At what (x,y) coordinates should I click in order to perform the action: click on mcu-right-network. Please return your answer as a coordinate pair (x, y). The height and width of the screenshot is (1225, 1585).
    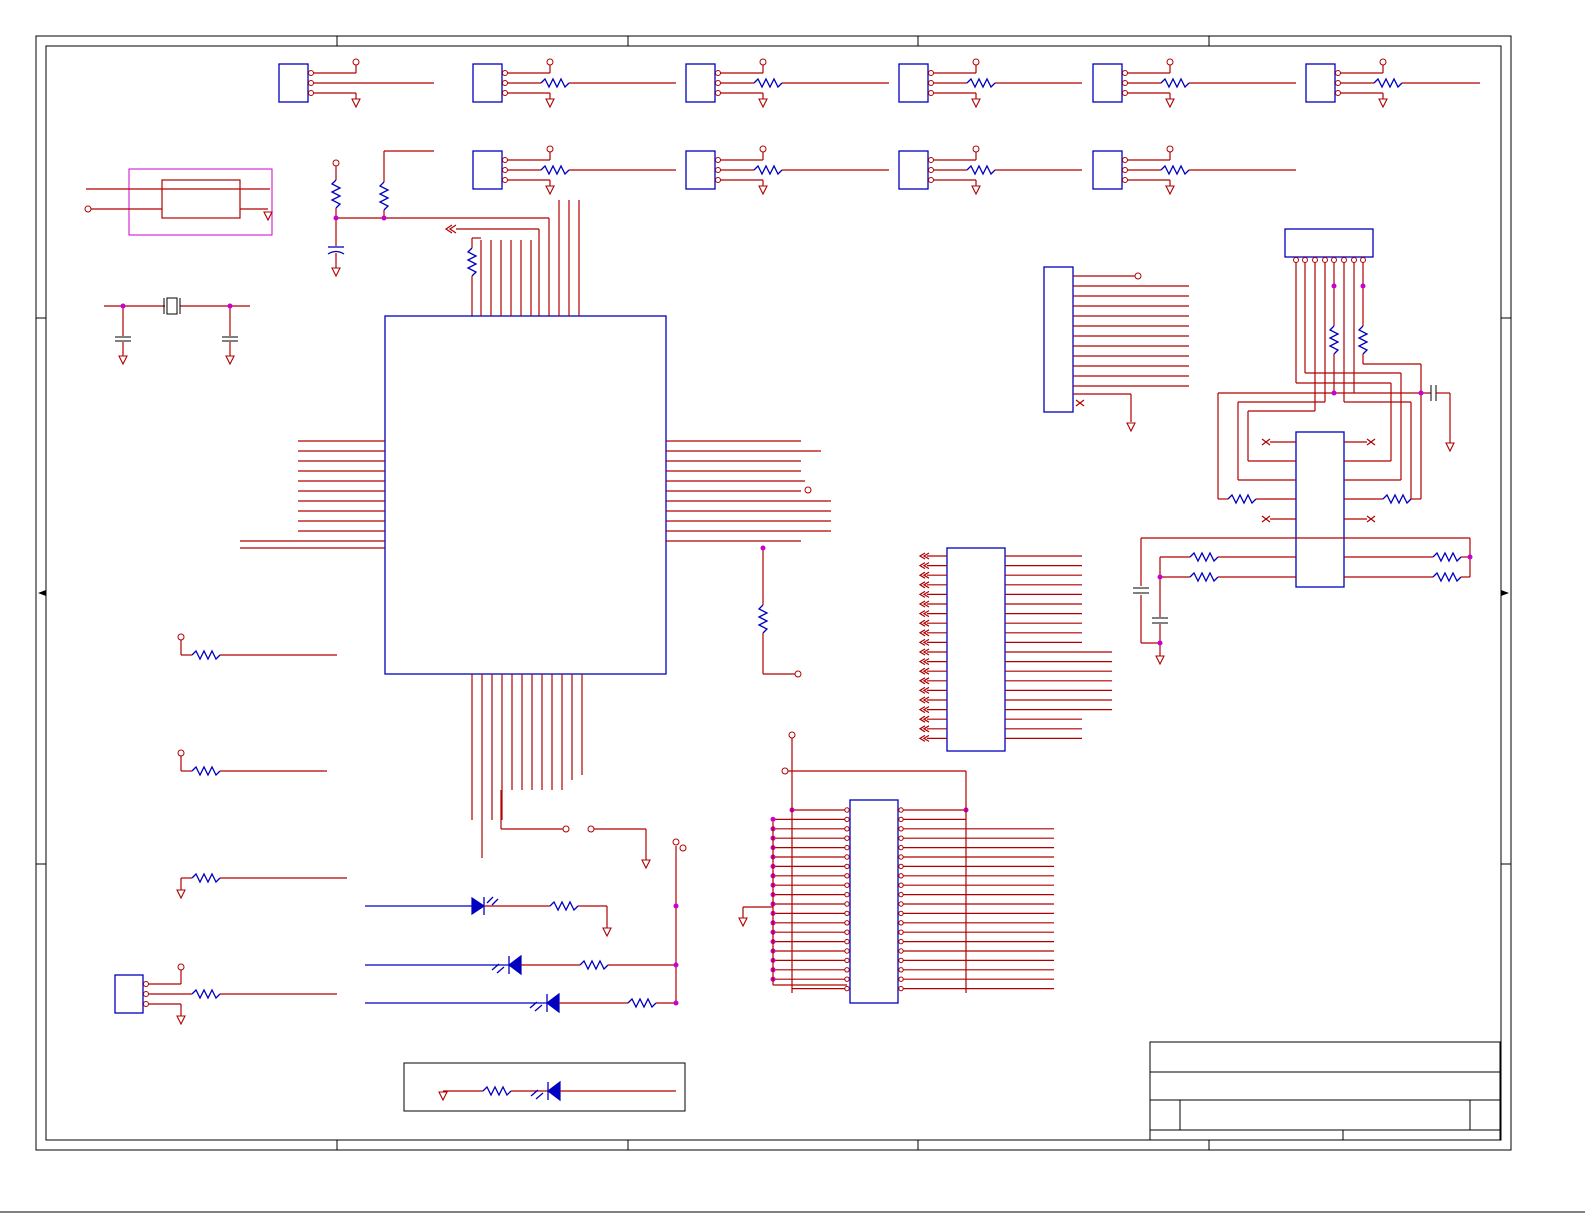
    Looking at the image, I should click on (785, 582).